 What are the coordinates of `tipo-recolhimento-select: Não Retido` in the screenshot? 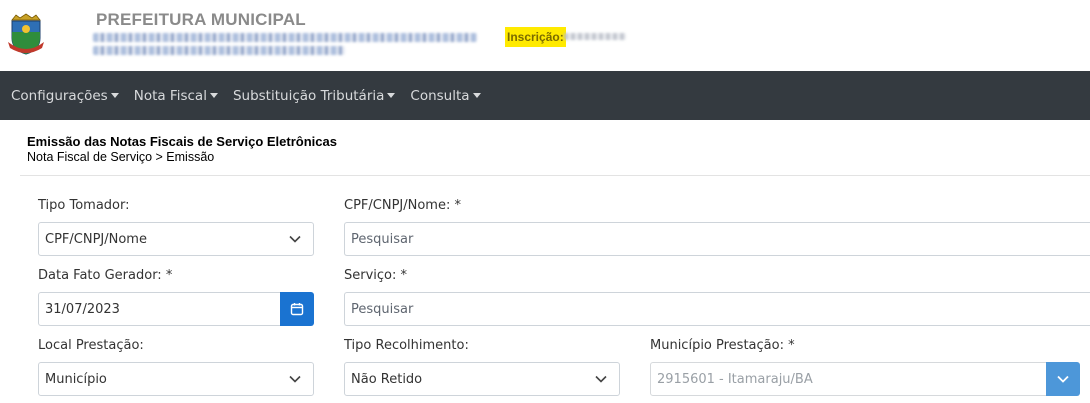 It's located at (482, 379).